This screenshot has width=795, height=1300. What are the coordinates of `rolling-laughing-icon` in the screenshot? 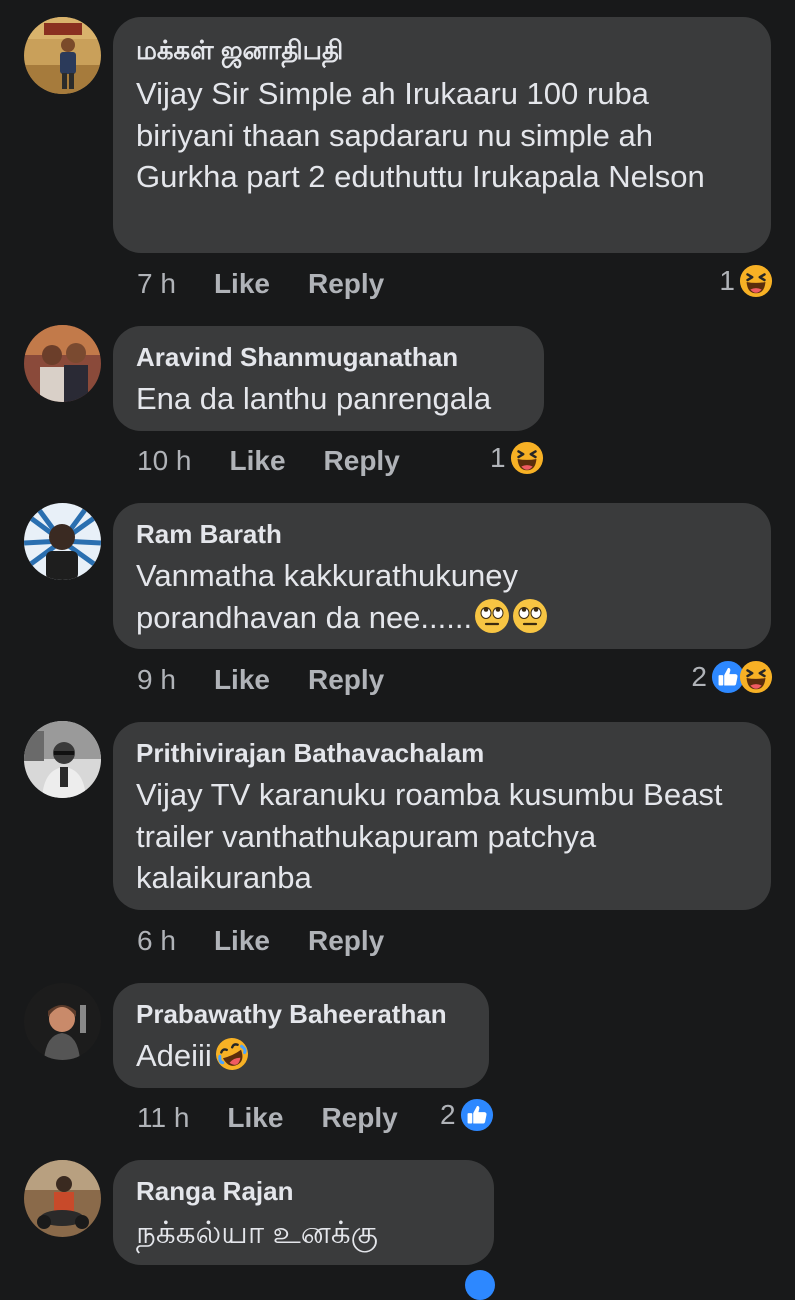 It's located at (232, 1054).